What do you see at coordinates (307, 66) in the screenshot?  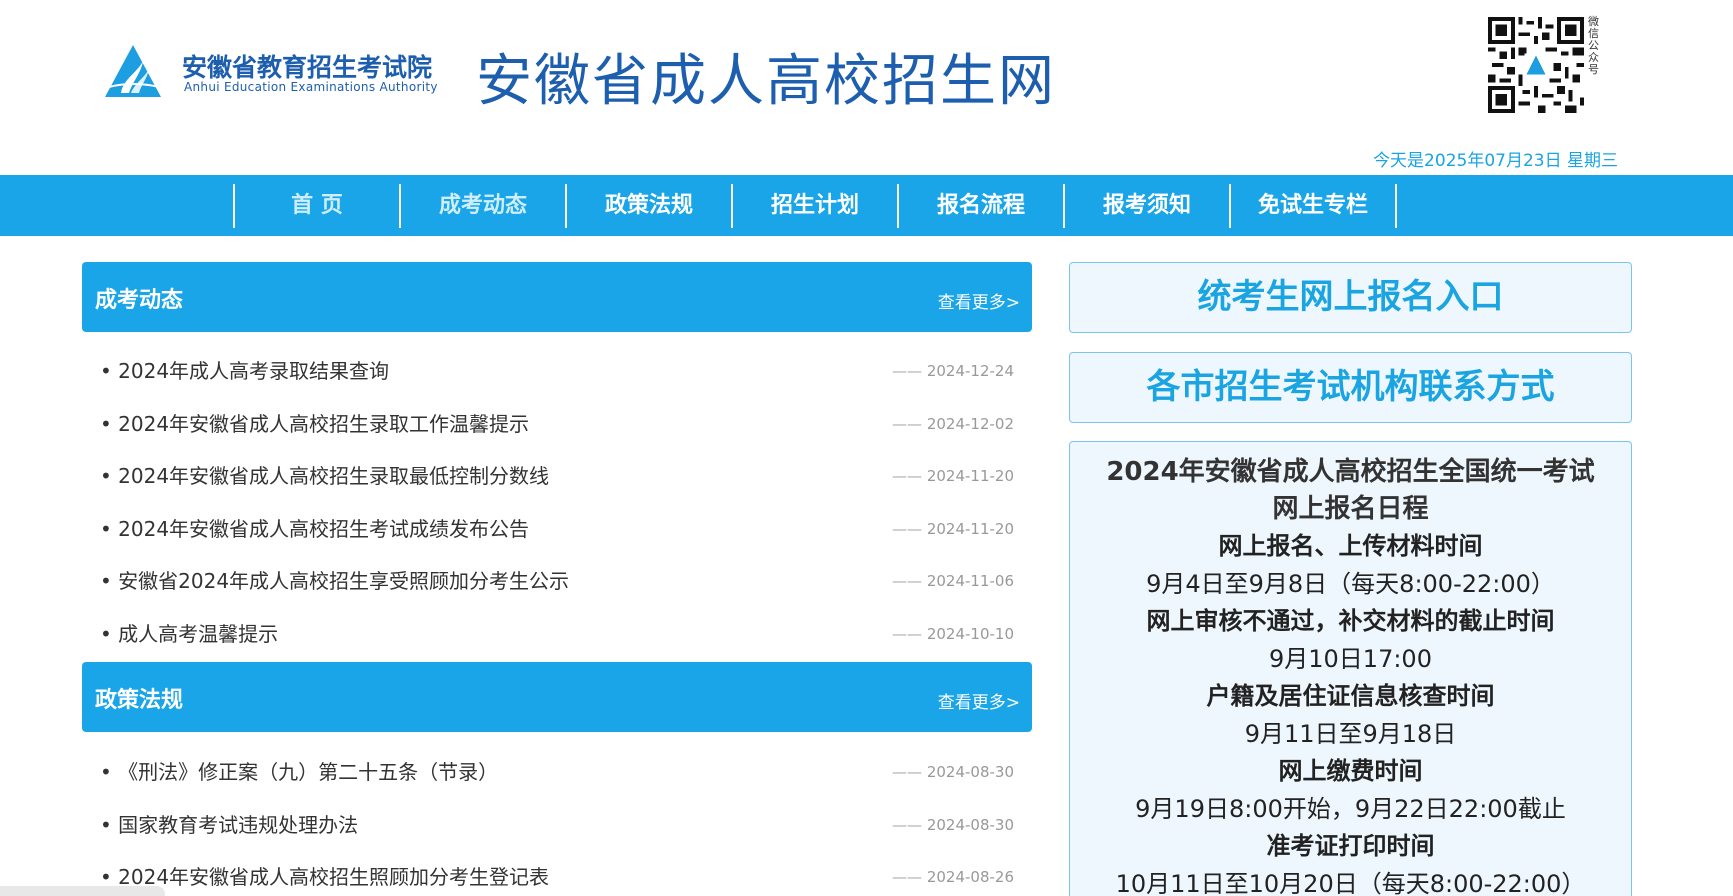 I see `org-name-cn: 安徽省教育招生考试院` at bounding box center [307, 66].